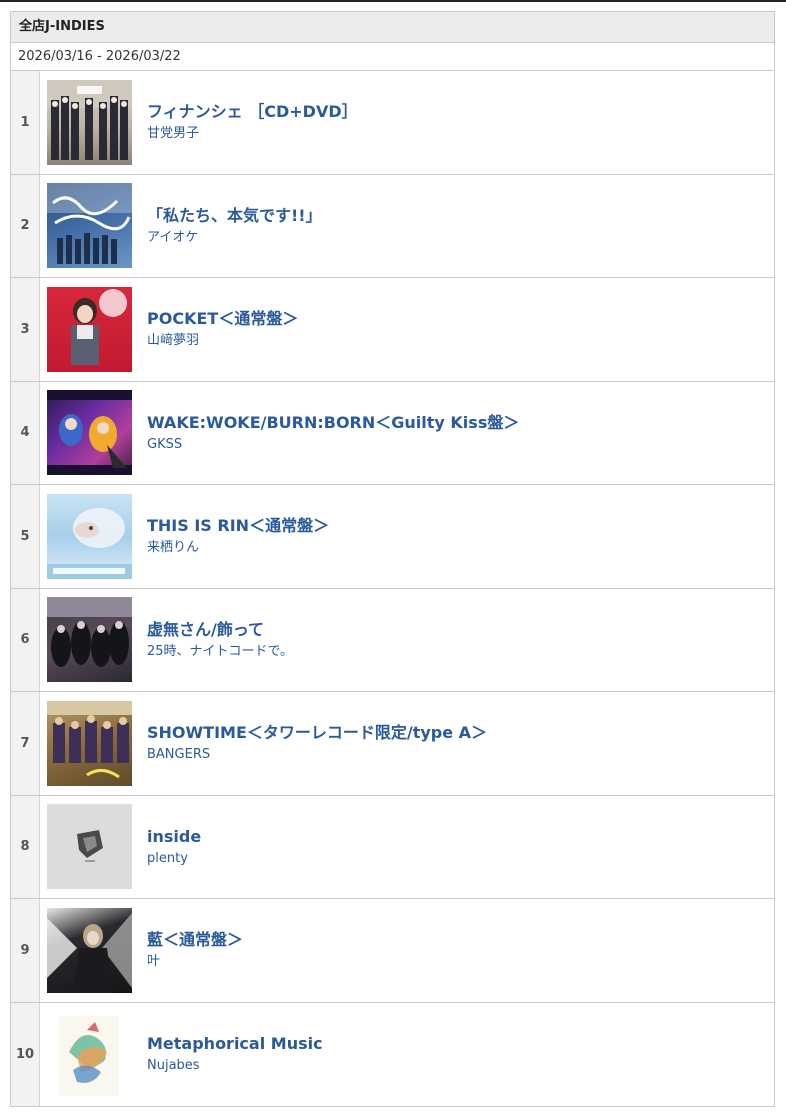 The height and width of the screenshot is (1119, 786). I want to click on item-info: 「私たち、本気です!!」 アイオケ, so click(234, 226).